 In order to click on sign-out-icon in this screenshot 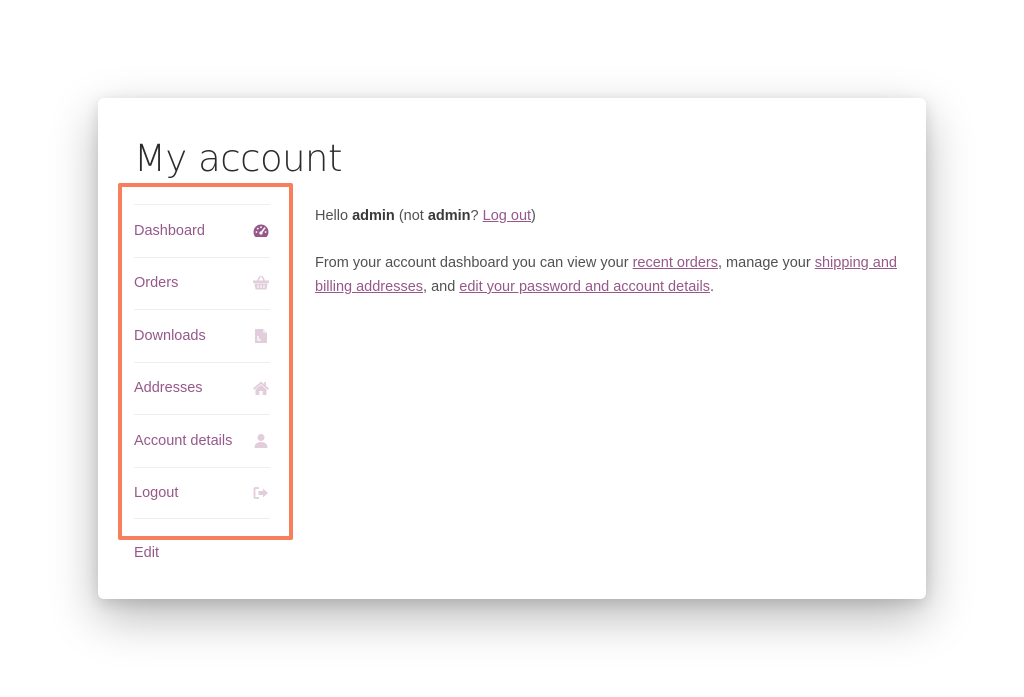, I will do `click(261, 493)`.